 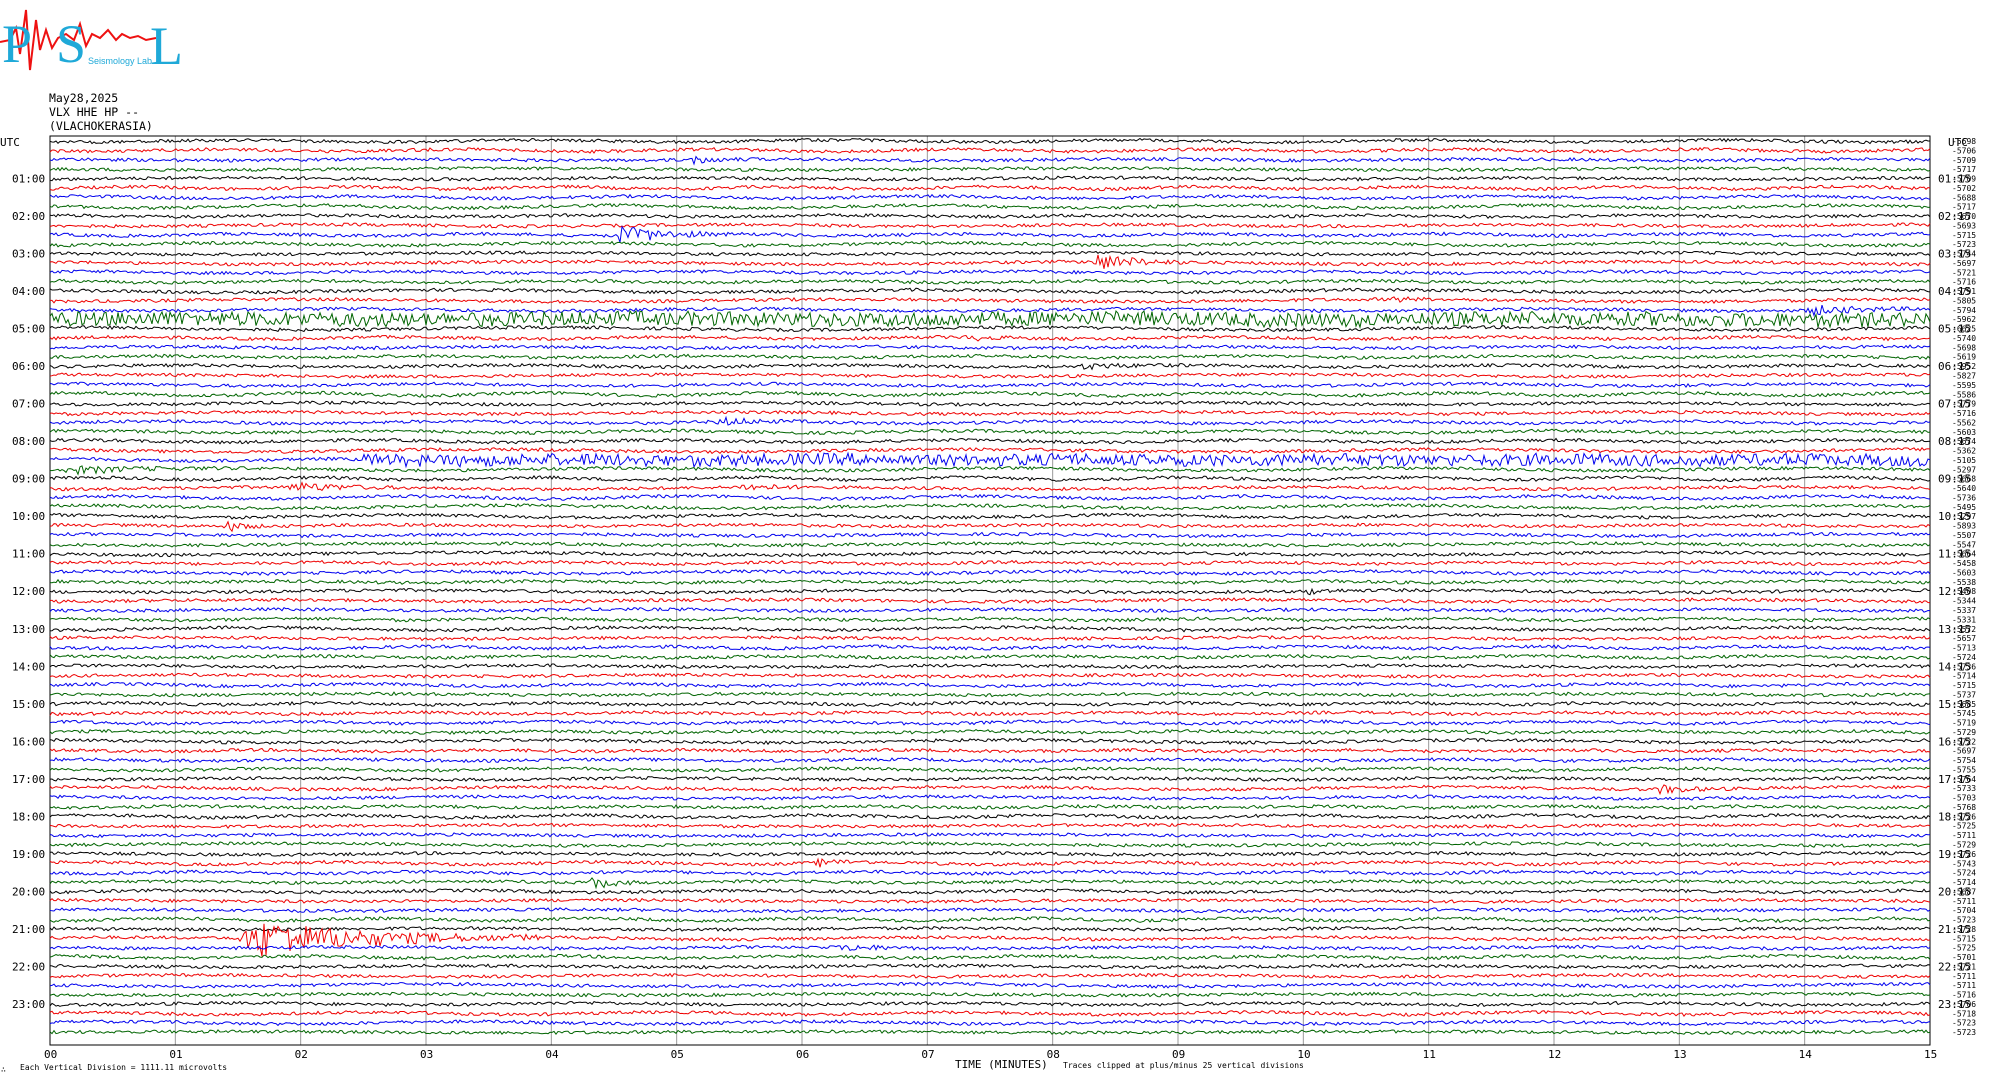 What do you see at coordinates (301, 1054) in the screenshot?
I see `x-tick-label: 02` at bounding box center [301, 1054].